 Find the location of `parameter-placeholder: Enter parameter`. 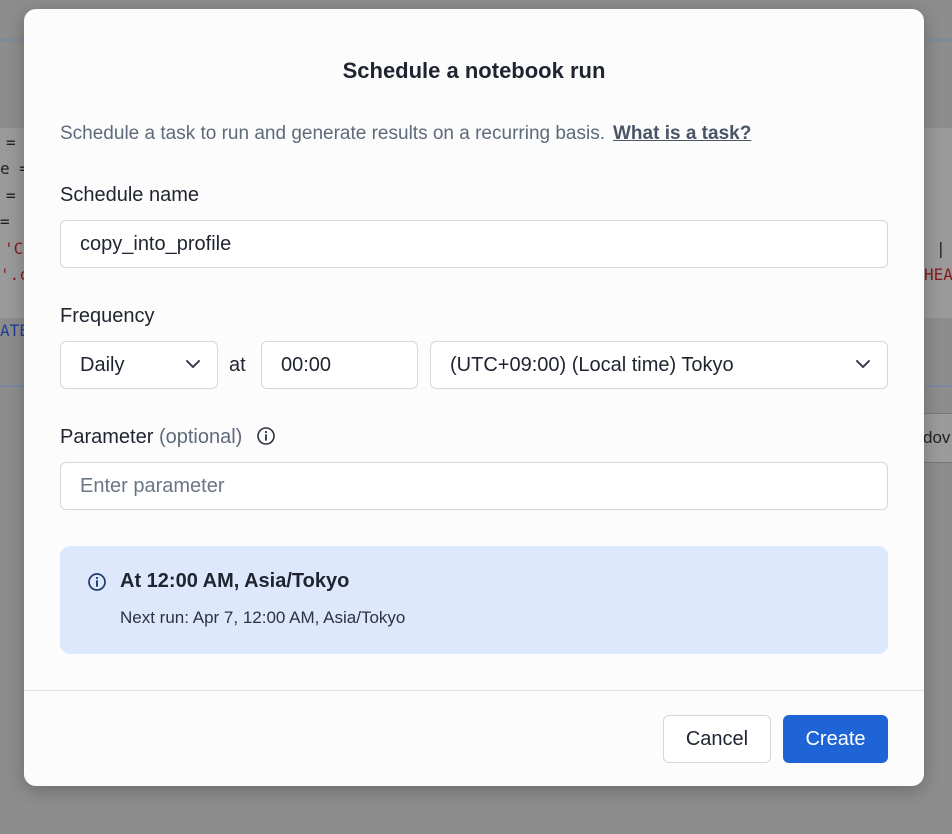

parameter-placeholder: Enter parameter is located at coordinates (152, 486).